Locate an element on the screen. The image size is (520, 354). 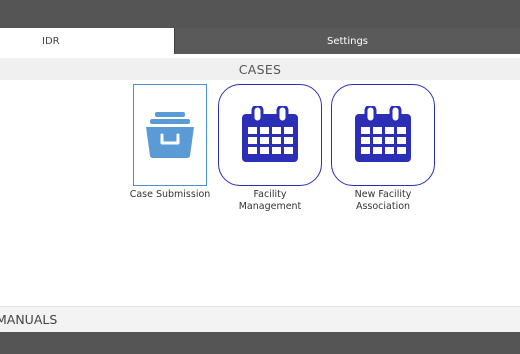
new-facility-association-tile: New Facility Association is located at coordinates (383, 148).